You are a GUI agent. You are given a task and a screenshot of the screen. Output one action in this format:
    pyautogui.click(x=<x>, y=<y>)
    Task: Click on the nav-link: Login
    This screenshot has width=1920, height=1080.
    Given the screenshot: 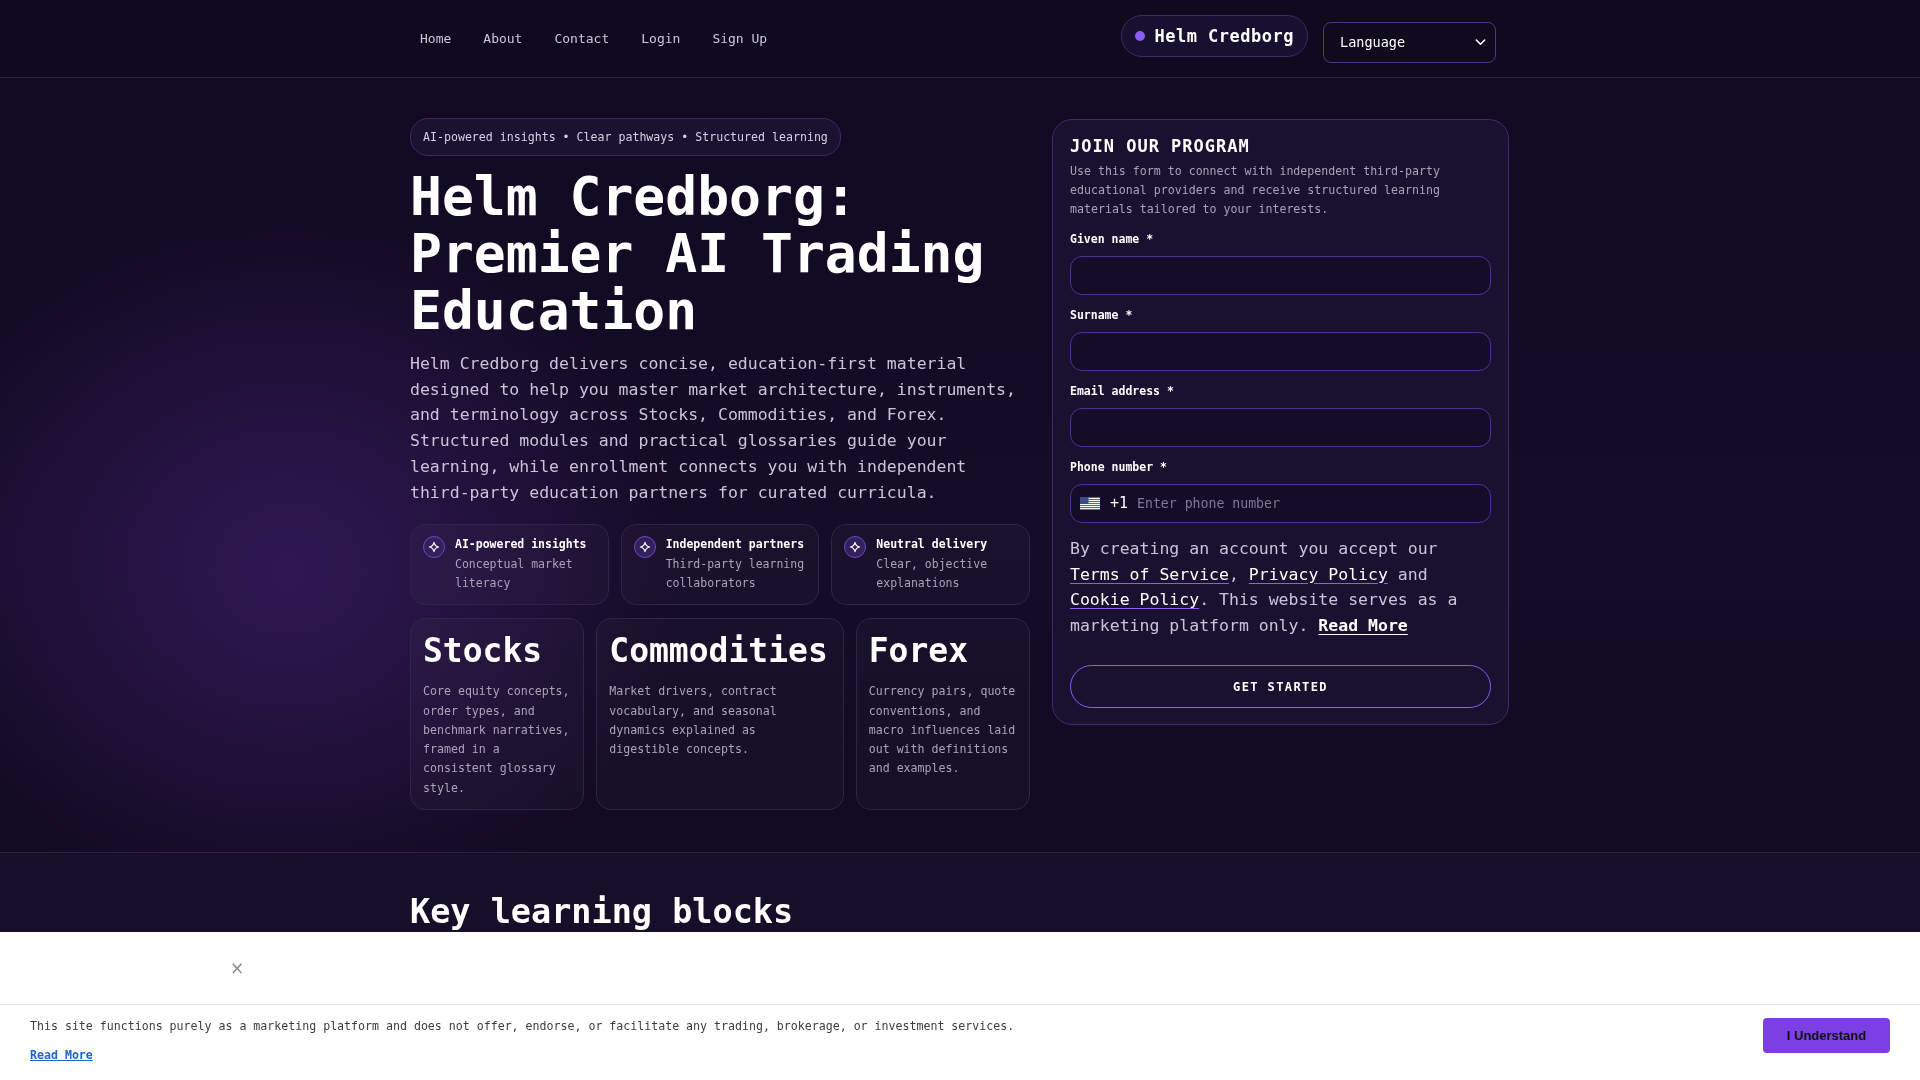 What is the action you would take?
    pyautogui.click(x=661, y=38)
    